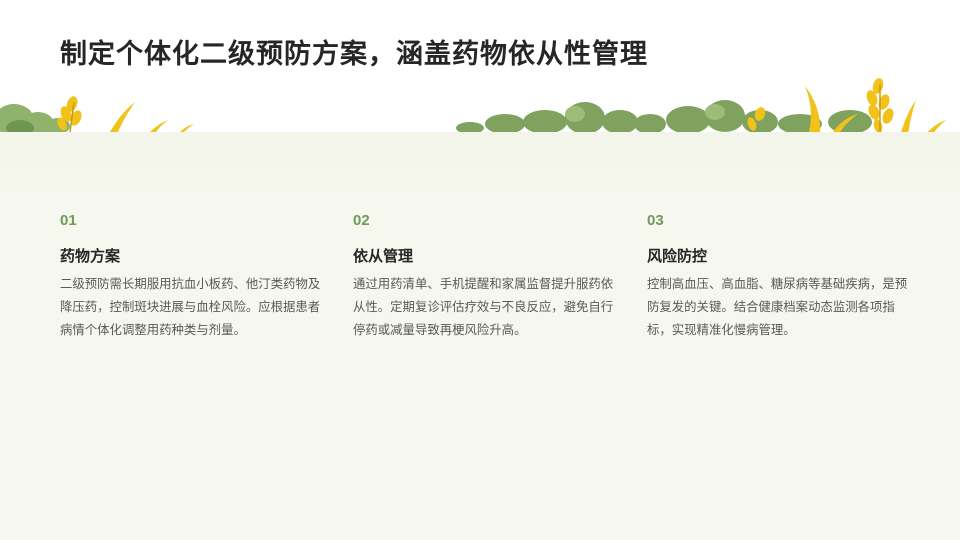 Image resolution: width=960 pixels, height=540 pixels. I want to click on column-heading: 药物方案, so click(90, 256).